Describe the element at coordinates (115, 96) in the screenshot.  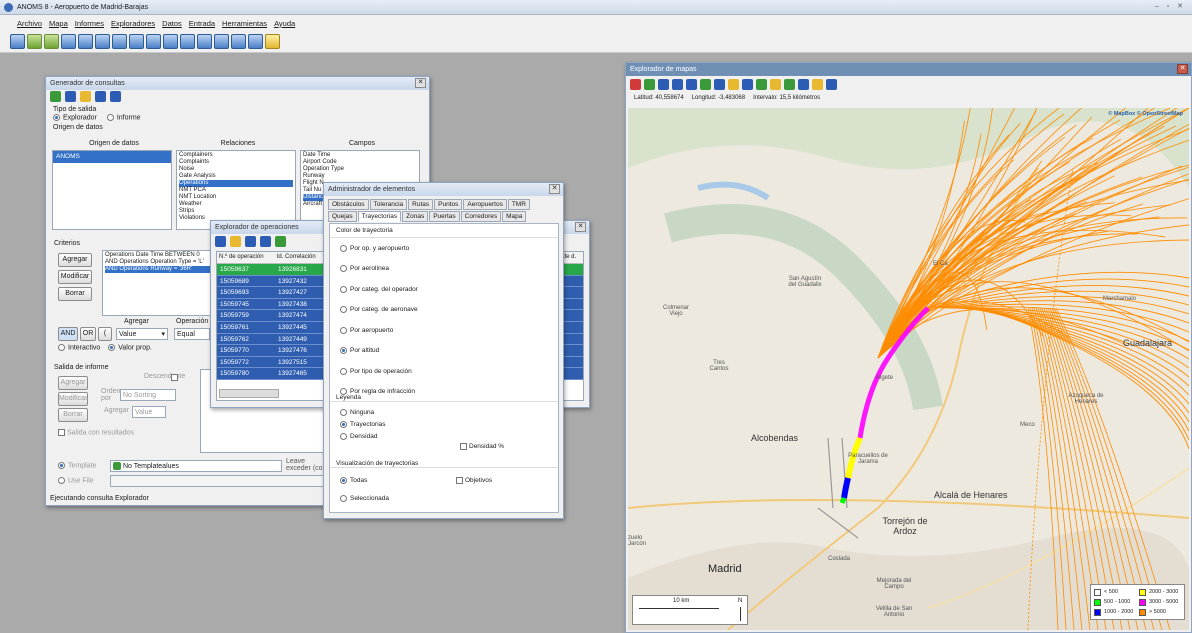
I see `delete-query-icon` at that location.